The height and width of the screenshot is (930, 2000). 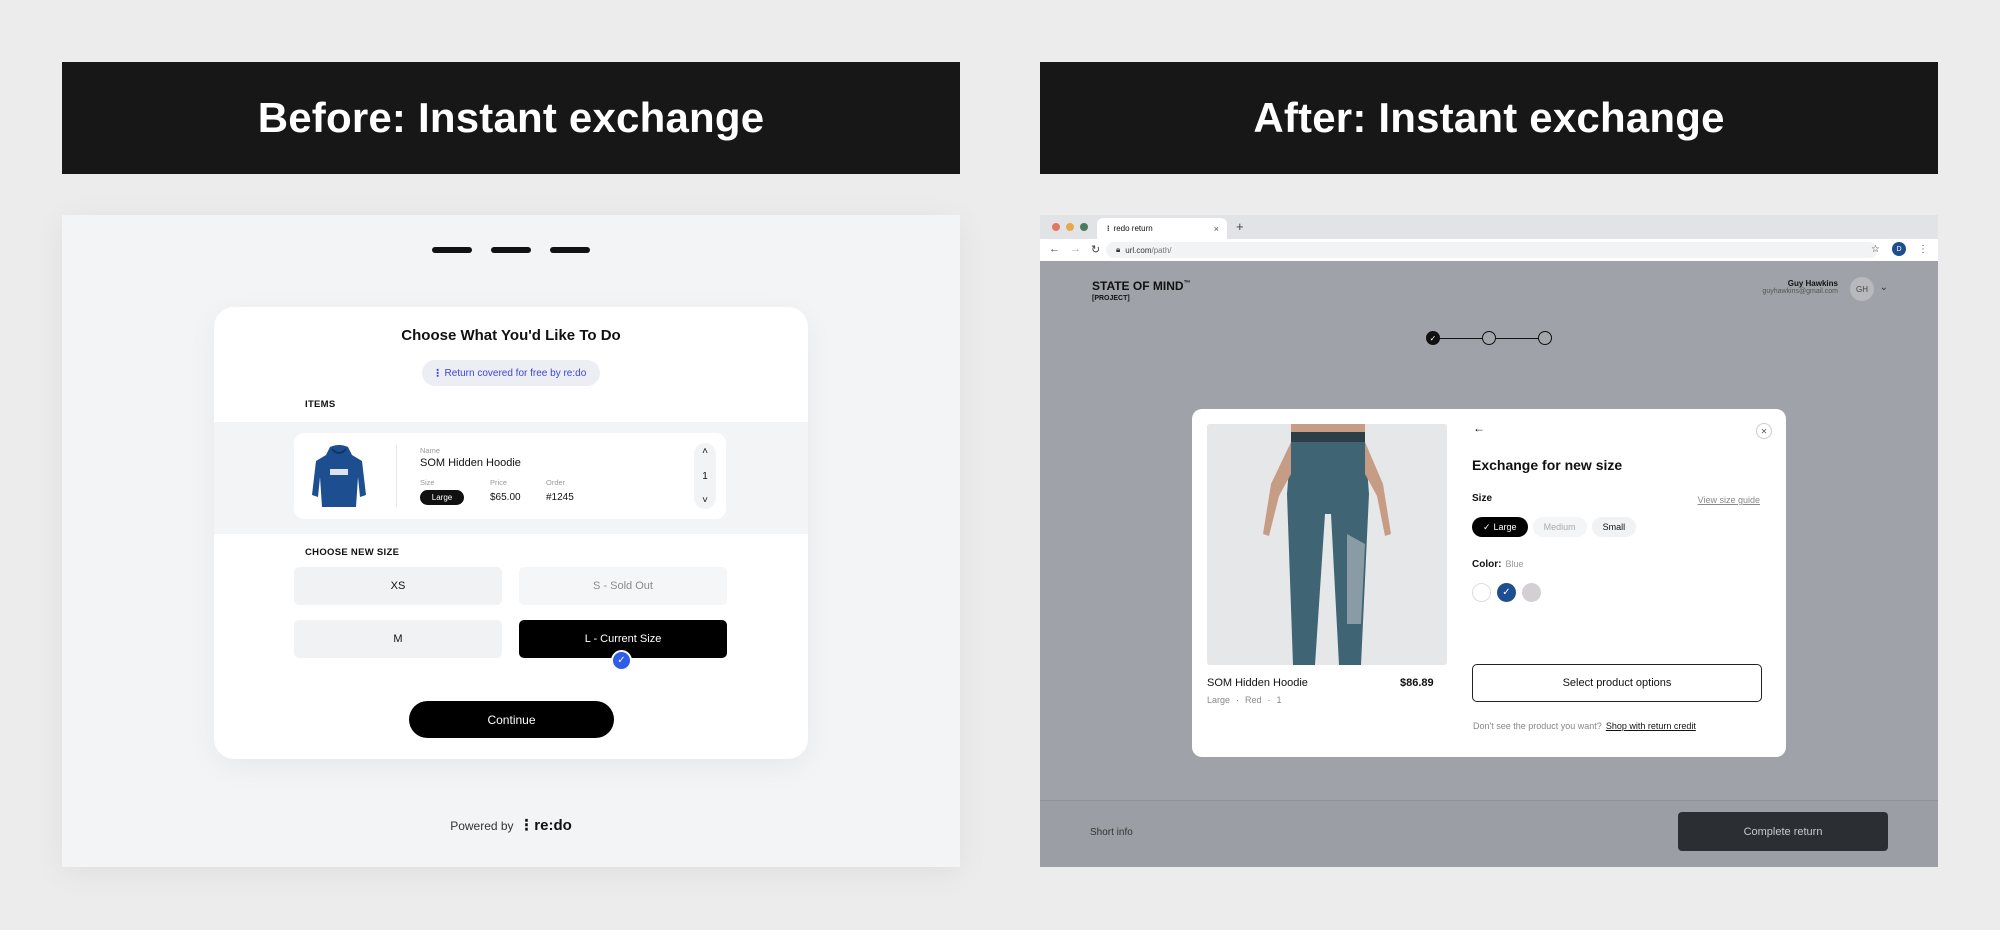 I want to click on step-indicator, so click(x=511, y=250).